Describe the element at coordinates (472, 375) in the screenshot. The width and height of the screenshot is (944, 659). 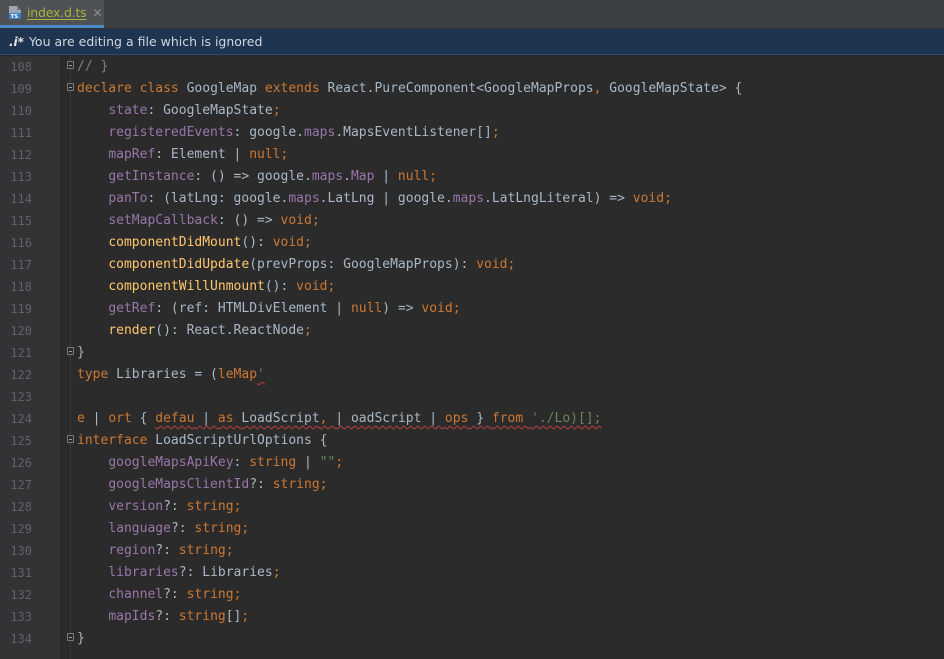
I see `code-line: 122 type Libraries = (leMap'` at that location.